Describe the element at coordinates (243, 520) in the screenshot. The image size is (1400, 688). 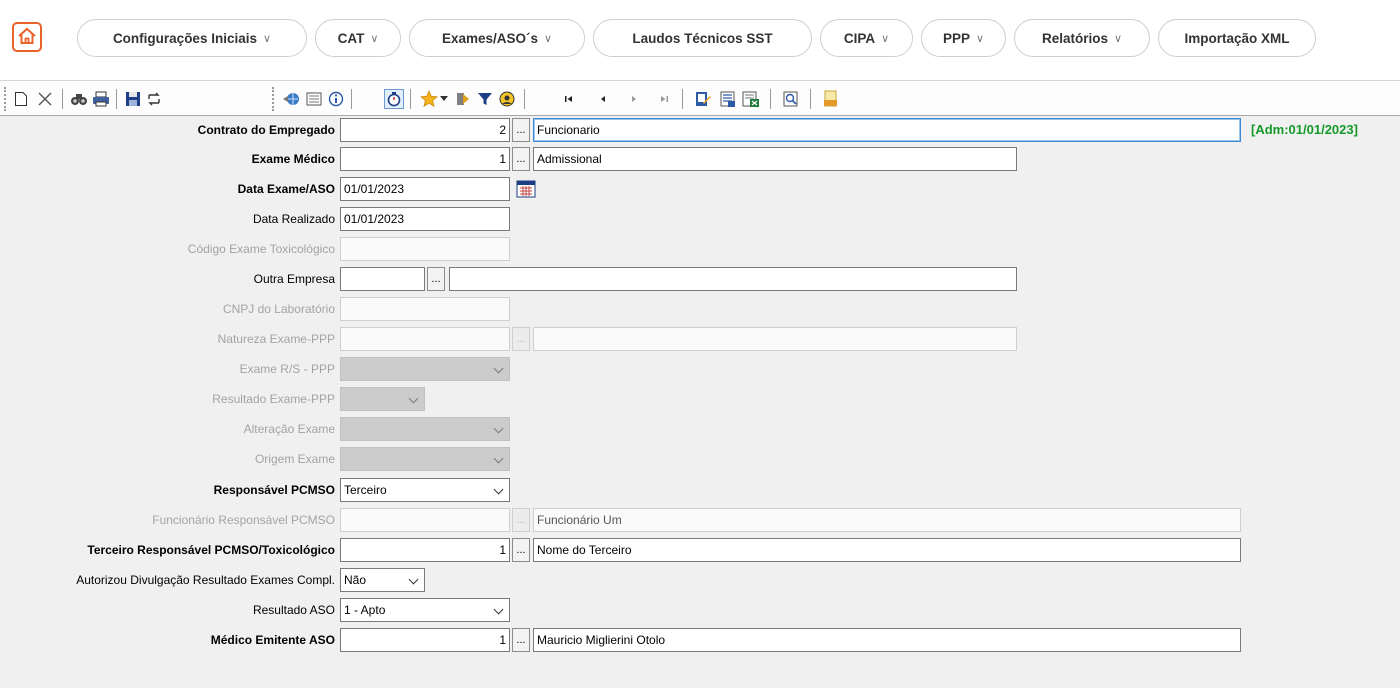
I see `funcionario-responsavel-label: Funcionário Responsável PCMSO` at that location.